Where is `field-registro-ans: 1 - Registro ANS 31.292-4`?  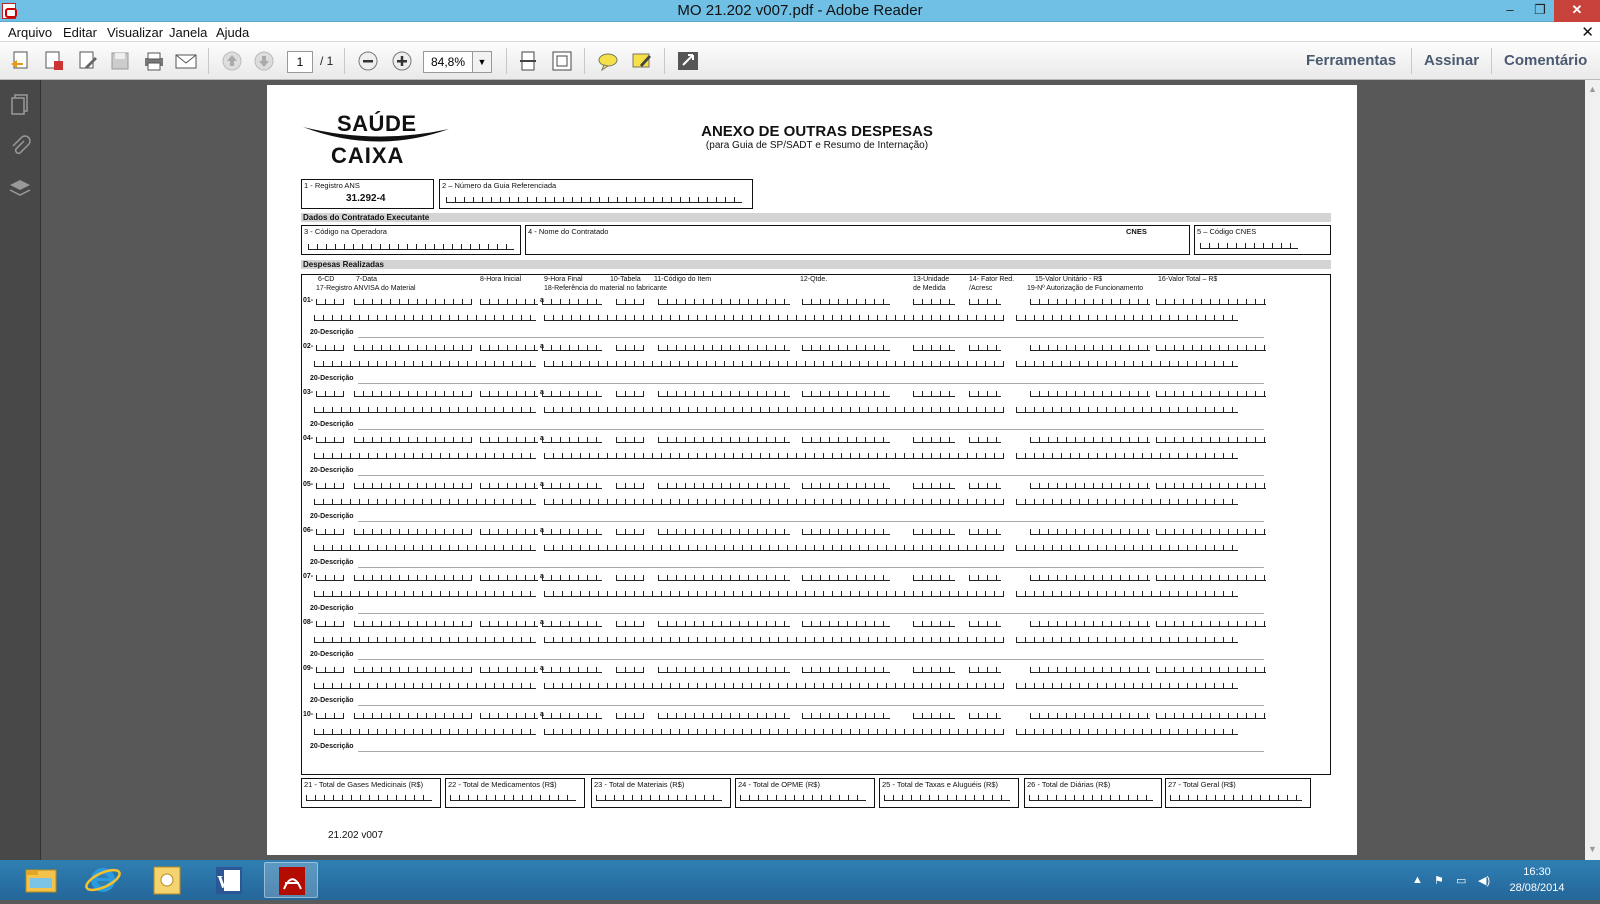
field-registro-ans: 1 - Registro ANS 31.292-4 is located at coordinates (367, 194).